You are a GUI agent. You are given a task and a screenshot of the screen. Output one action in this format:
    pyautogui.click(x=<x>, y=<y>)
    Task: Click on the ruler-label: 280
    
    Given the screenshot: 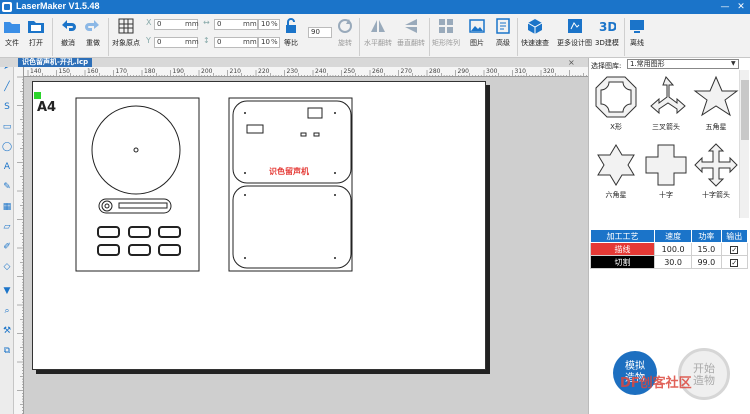 What is the action you would take?
    pyautogui.click(x=435, y=71)
    